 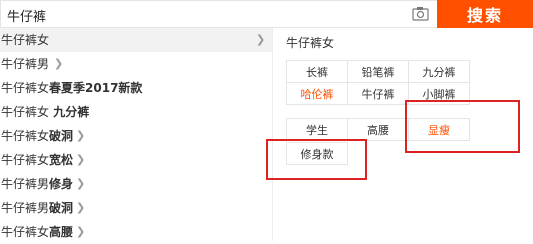 What do you see at coordinates (61, 184) in the screenshot?
I see `suggestion-bold: 修身` at bounding box center [61, 184].